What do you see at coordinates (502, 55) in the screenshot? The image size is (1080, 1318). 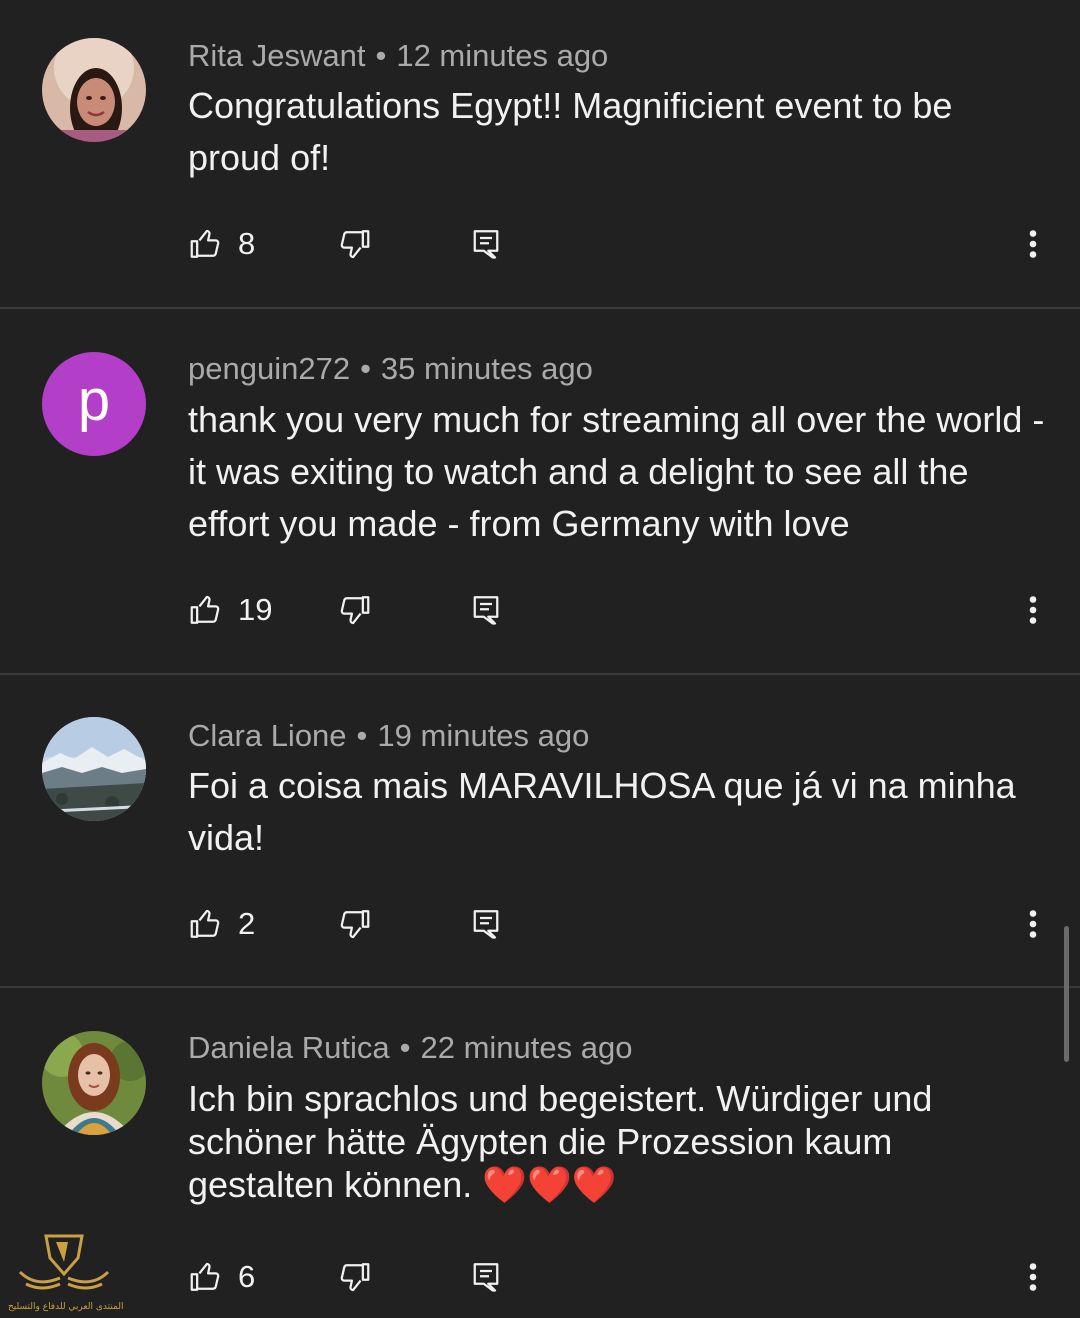 I see `comment-time: 12 minutes ago` at bounding box center [502, 55].